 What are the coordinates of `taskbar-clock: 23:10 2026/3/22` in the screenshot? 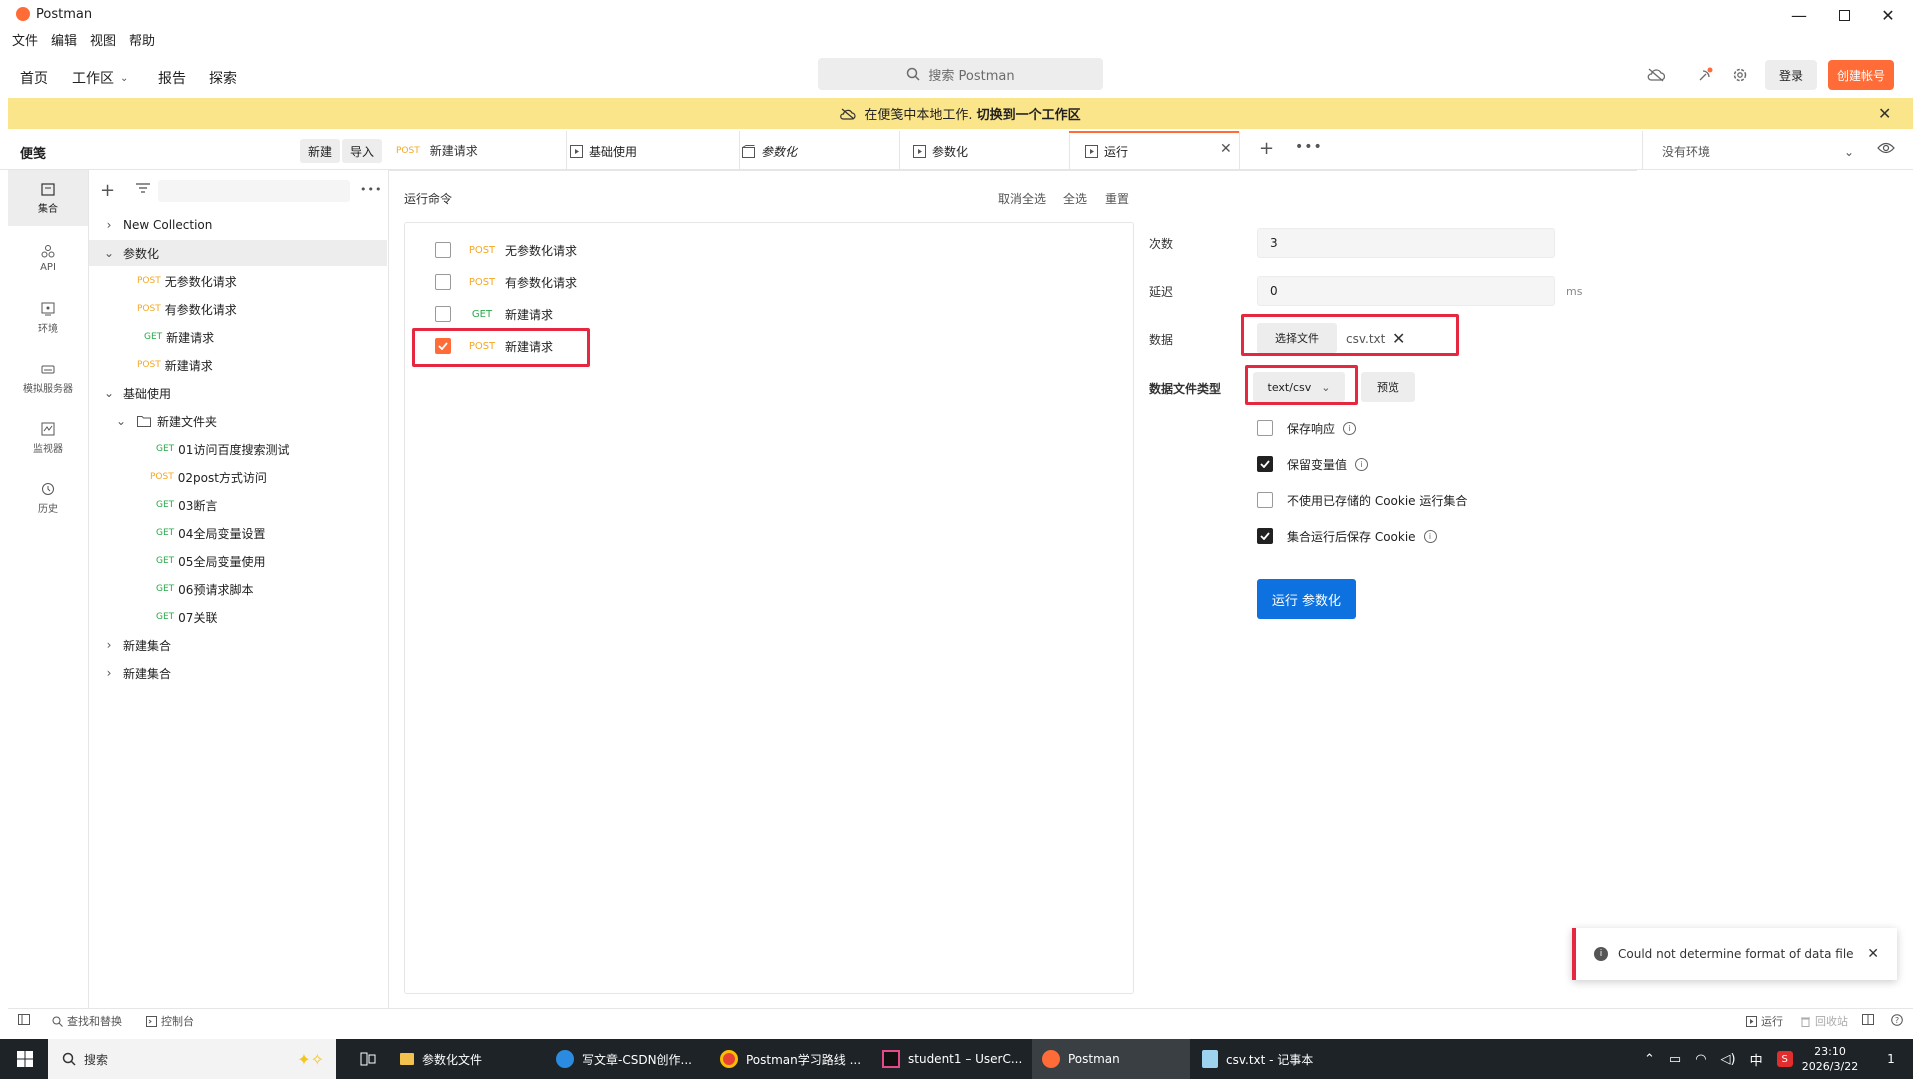 It's located at (1830, 1059).